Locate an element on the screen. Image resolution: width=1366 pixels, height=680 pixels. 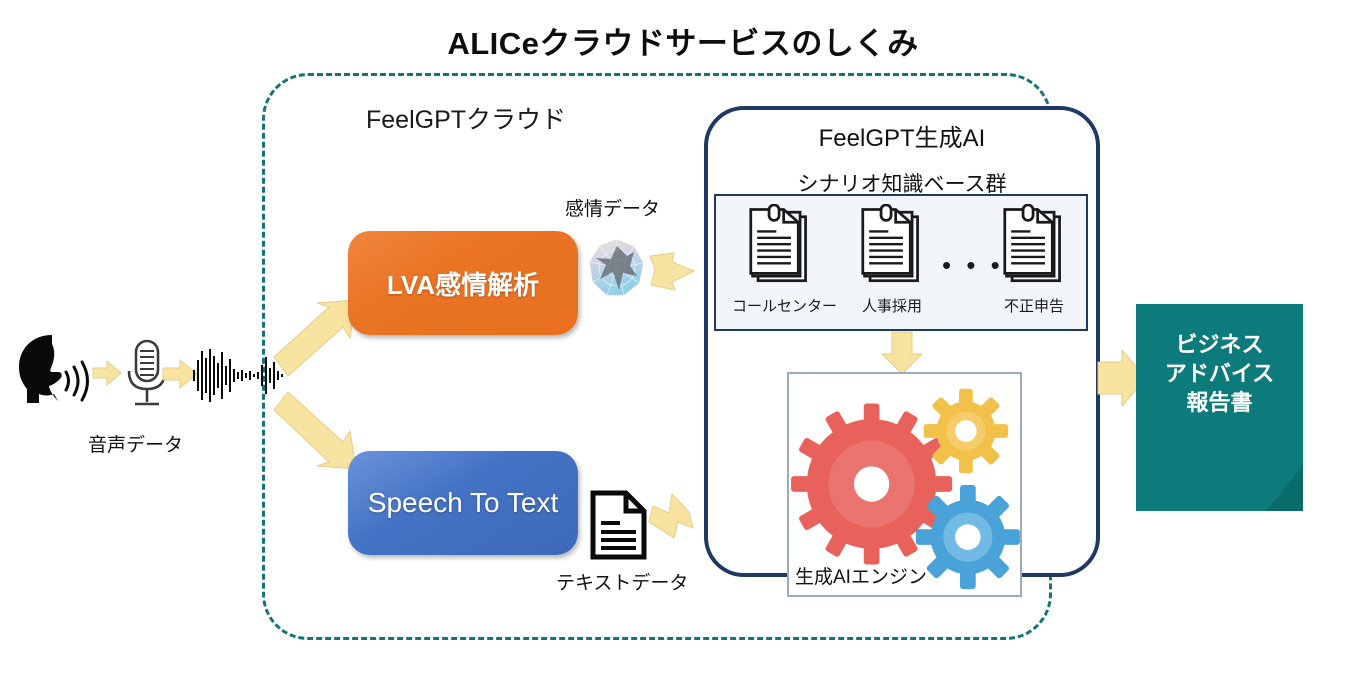
process-box-lva-label: LVA感情解析 is located at coordinates (463, 284).